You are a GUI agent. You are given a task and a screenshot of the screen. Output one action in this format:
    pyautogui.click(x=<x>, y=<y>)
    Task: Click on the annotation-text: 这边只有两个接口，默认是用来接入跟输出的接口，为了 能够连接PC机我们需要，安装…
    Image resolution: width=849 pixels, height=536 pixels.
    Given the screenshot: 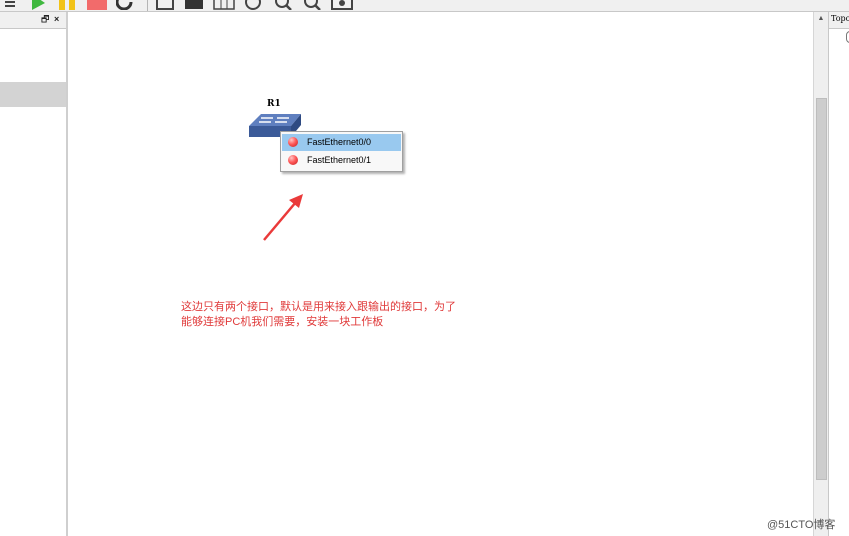 What is the action you would take?
    pyautogui.click(x=341, y=315)
    